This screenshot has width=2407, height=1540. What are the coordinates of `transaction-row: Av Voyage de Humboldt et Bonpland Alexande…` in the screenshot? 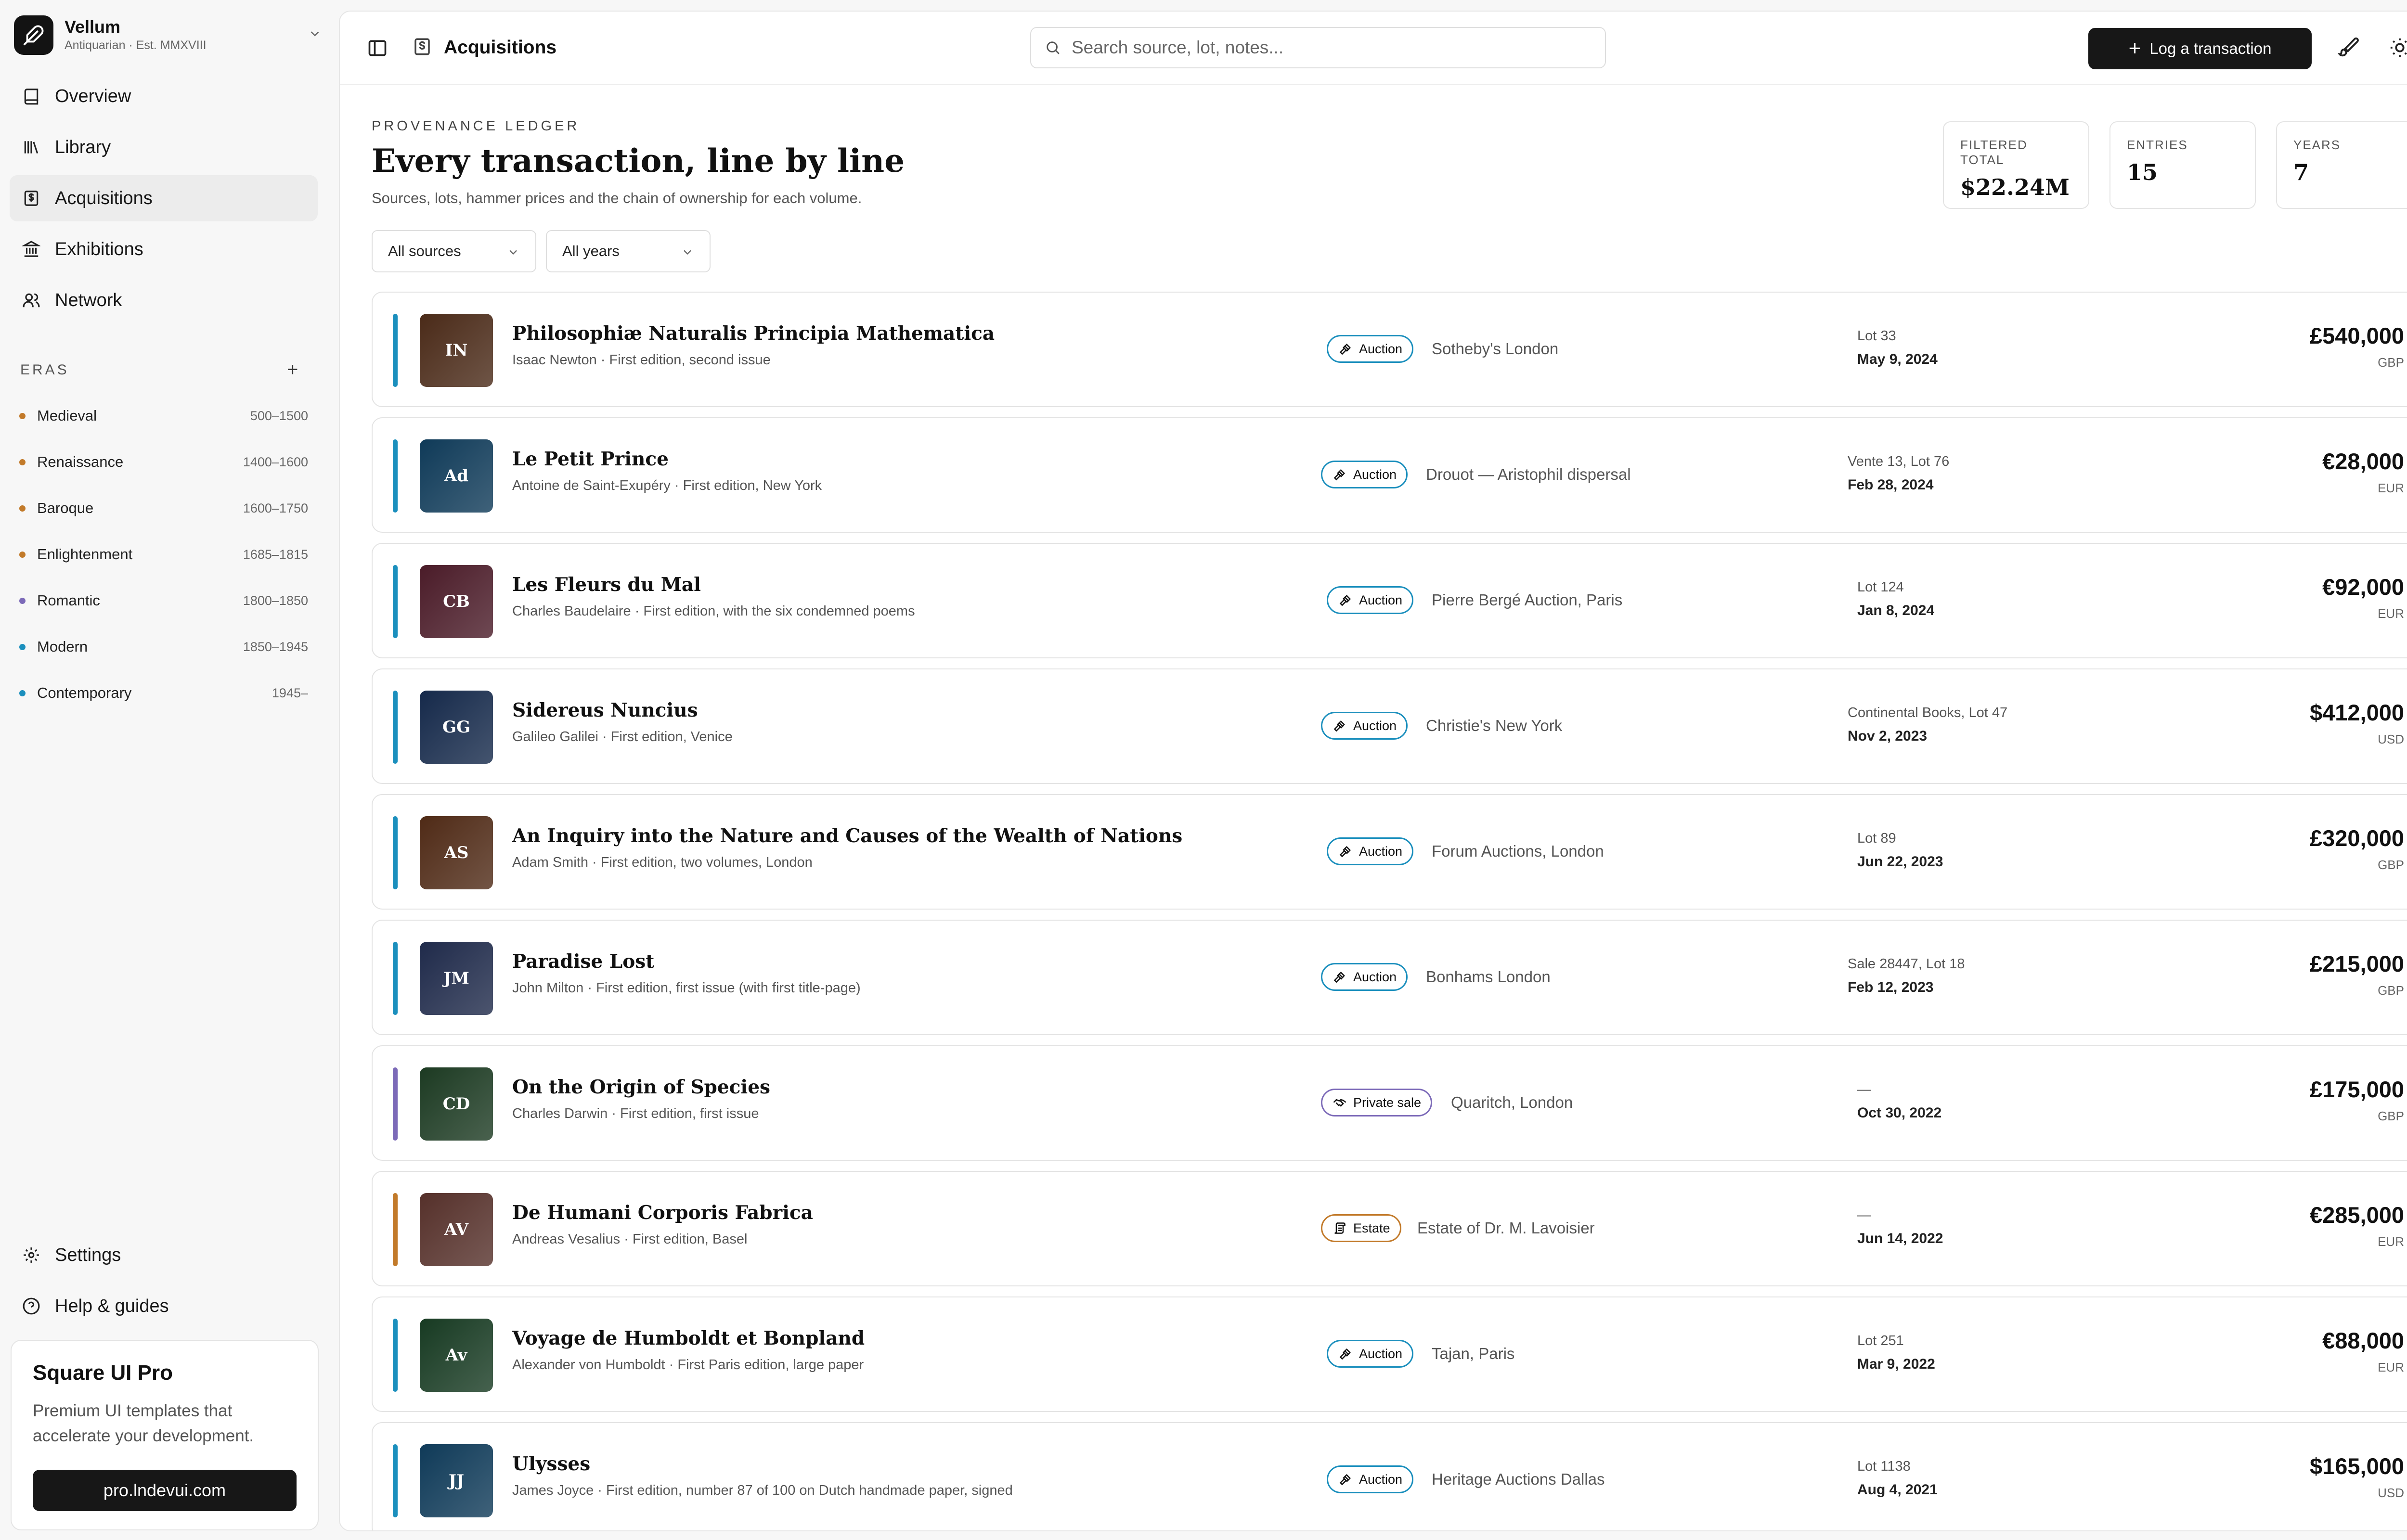 It's located at (1389, 1354).